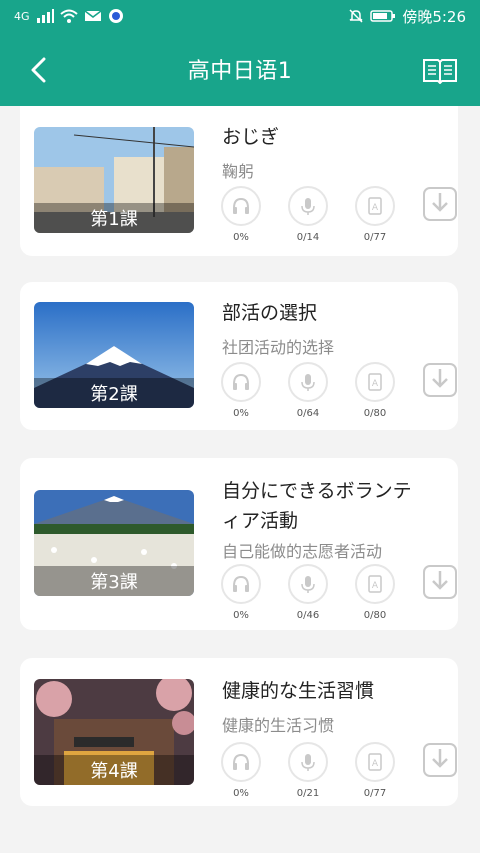 The width and height of the screenshot is (480, 853). I want to click on speak-progress: 0/64, so click(308, 390).